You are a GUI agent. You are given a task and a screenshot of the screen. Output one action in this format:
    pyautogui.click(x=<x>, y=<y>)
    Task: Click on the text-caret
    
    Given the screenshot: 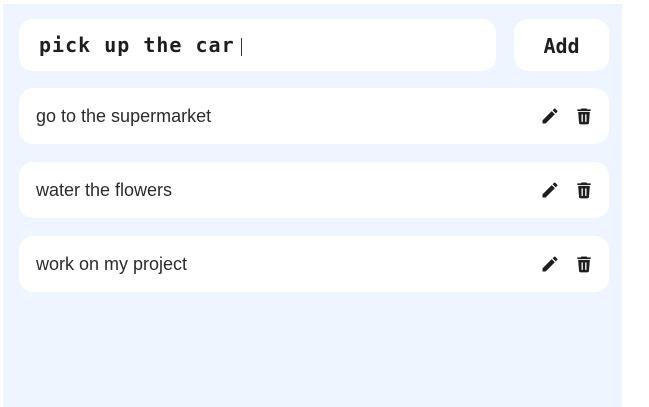 What is the action you would take?
    pyautogui.click(x=241, y=46)
    